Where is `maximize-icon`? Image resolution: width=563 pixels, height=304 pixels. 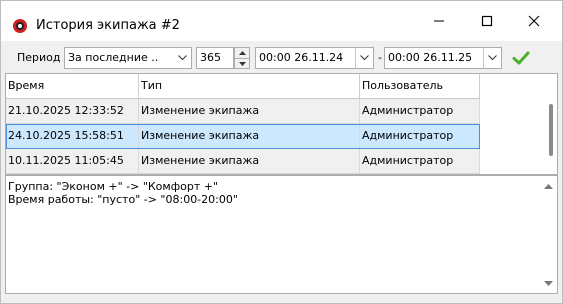
maximize-icon is located at coordinates (487, 21).